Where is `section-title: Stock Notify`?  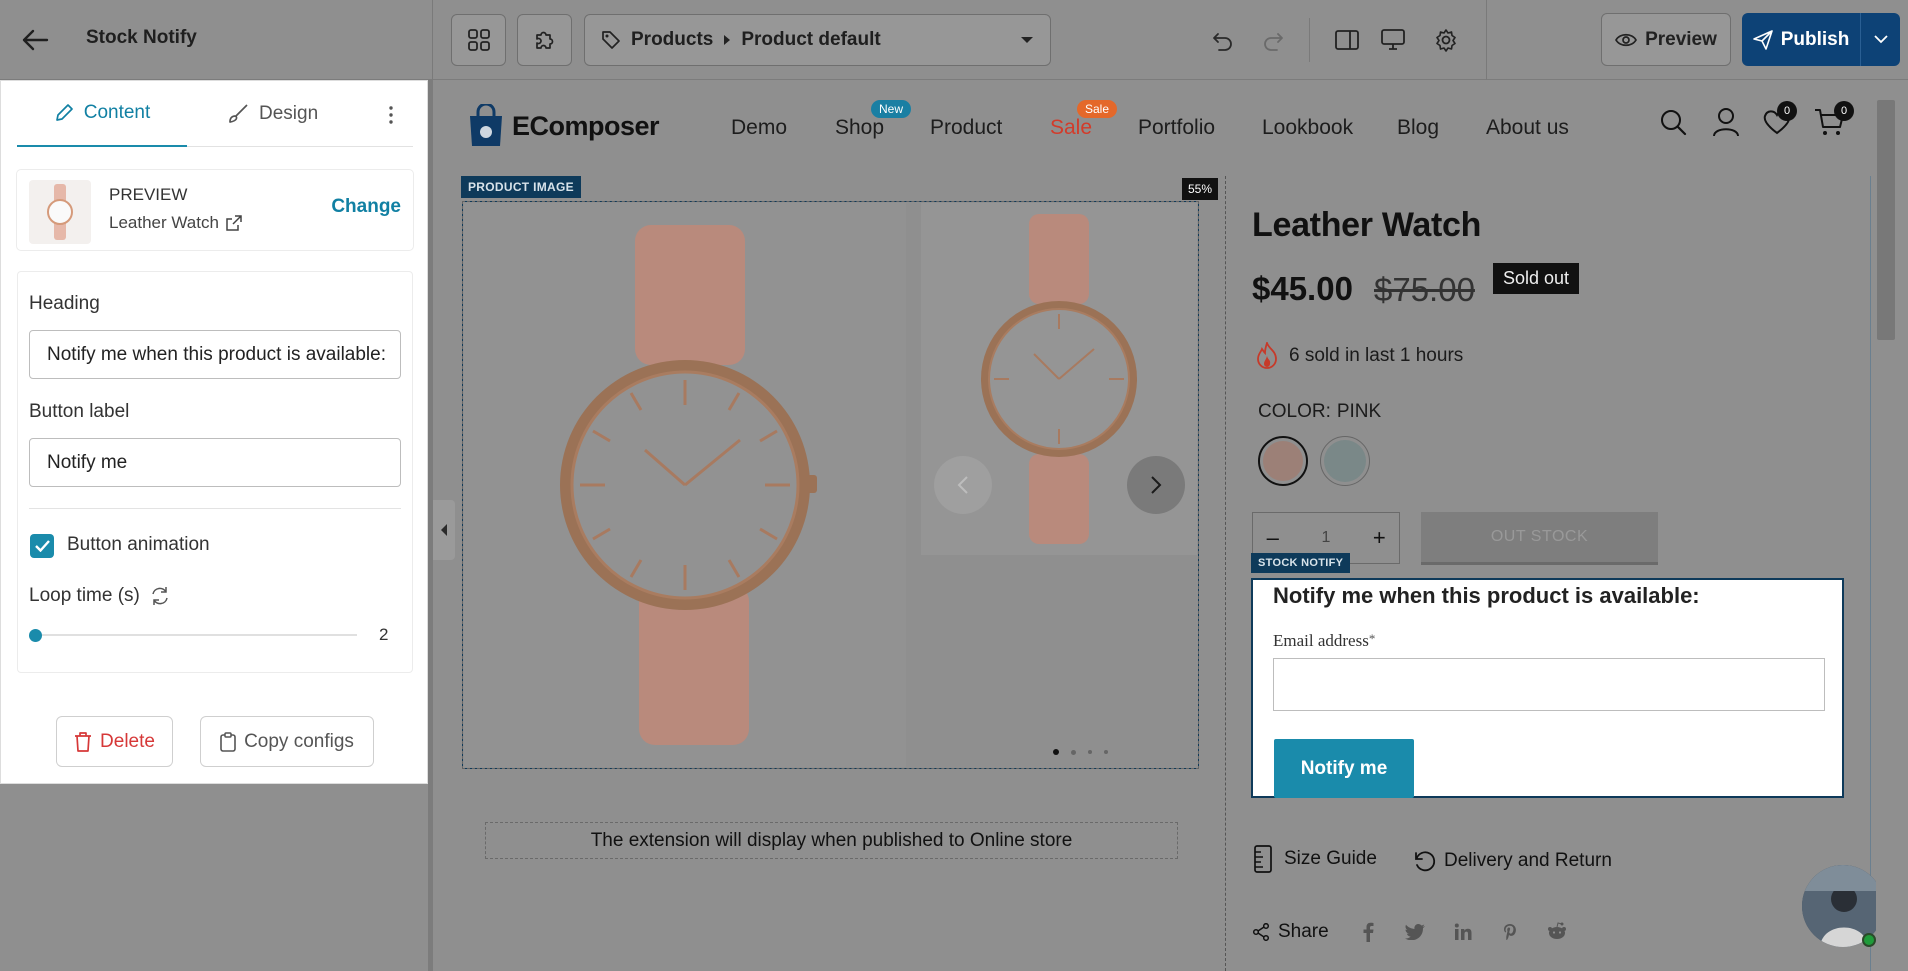
section-title: Stock Notify is located at coordinates (141, 37).